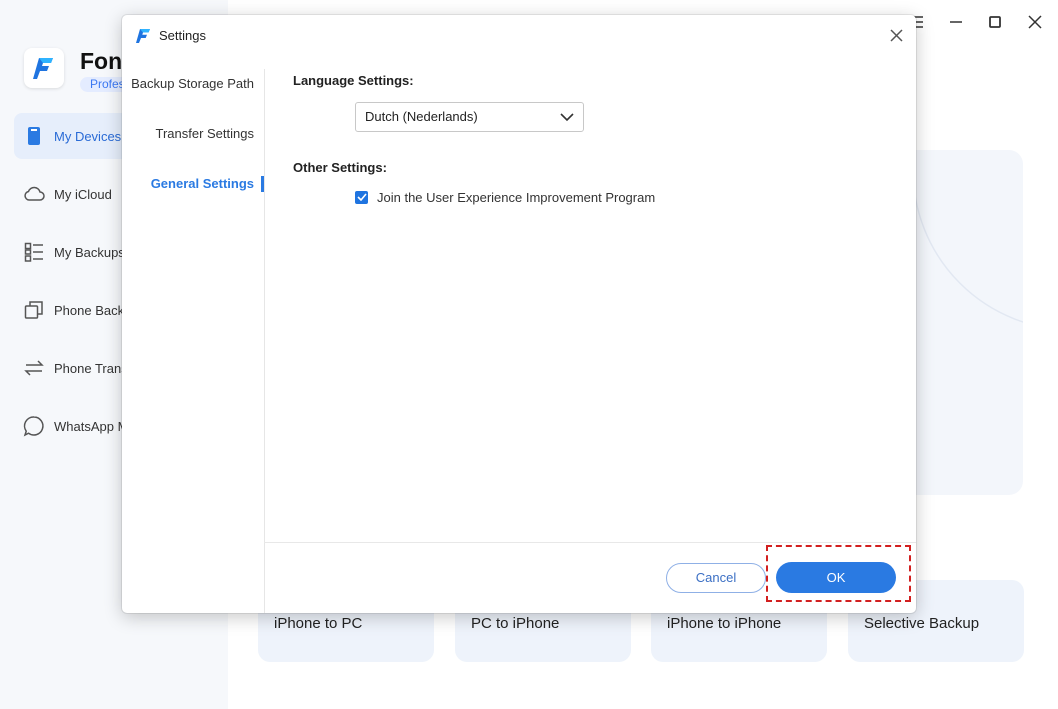 This screenshot has height=709, width=1058. What do you see at coordinates (421, 116) in the screenshot?
I see `language-select-value: Dutch (Nederlands)` at bounding box center [421, 116].